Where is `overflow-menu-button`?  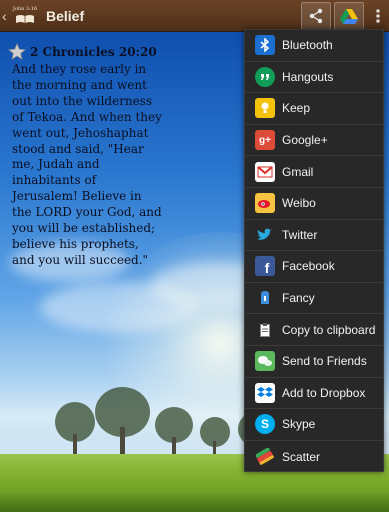 overflow-menu-button is located at coordinates (378, 16).